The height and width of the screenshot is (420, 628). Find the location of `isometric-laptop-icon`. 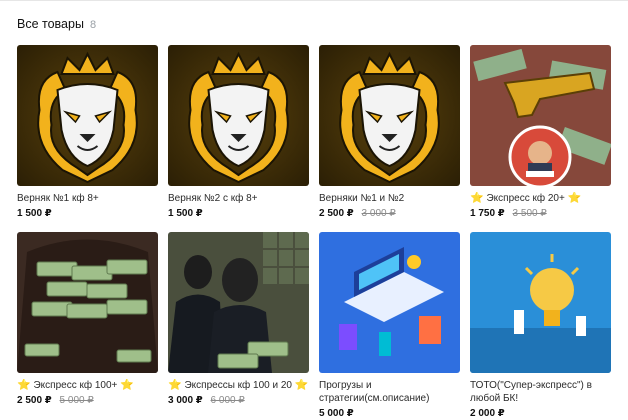

isometric-laptop-icon is located at coordinates (389, 302).